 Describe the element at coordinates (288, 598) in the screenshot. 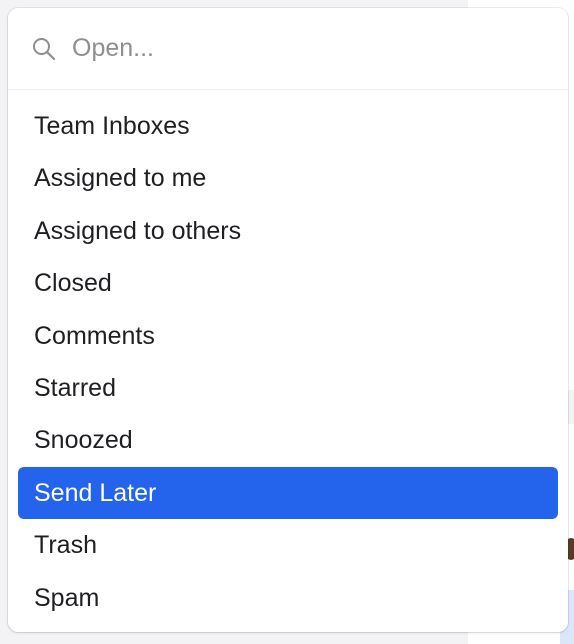

I see `menu-item-spam: Spam` at that location.